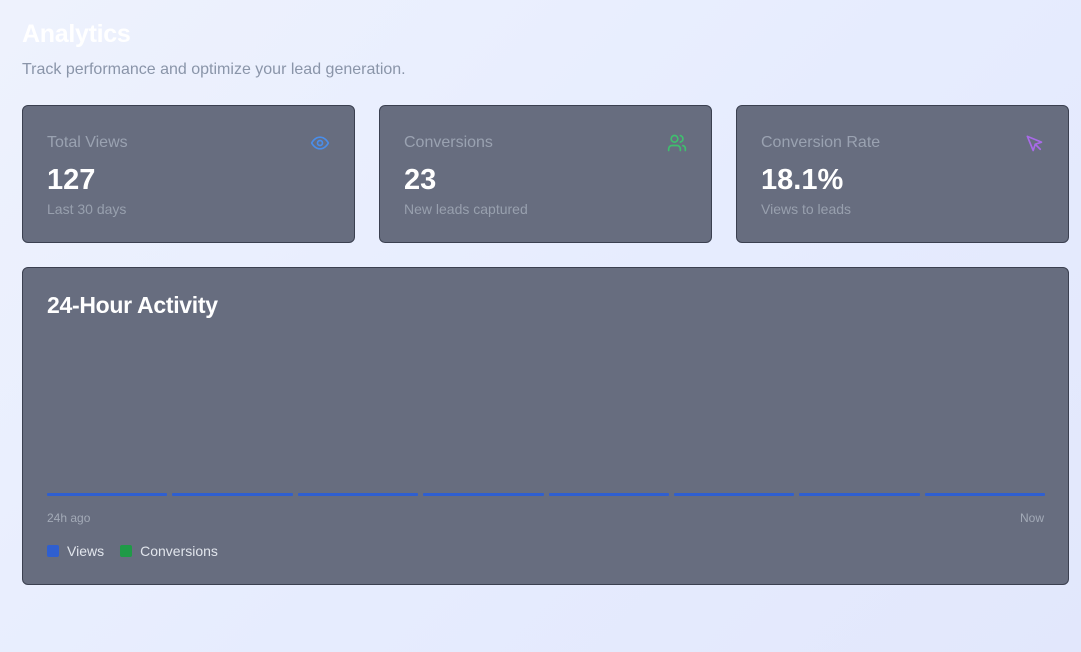 Image resolution: width=1081 pixels, height=652 pixels. What do you see at coordinates (179, 551) in the screenshot?
I see `legend-label: Conversions` at bounding box center [179, 551].